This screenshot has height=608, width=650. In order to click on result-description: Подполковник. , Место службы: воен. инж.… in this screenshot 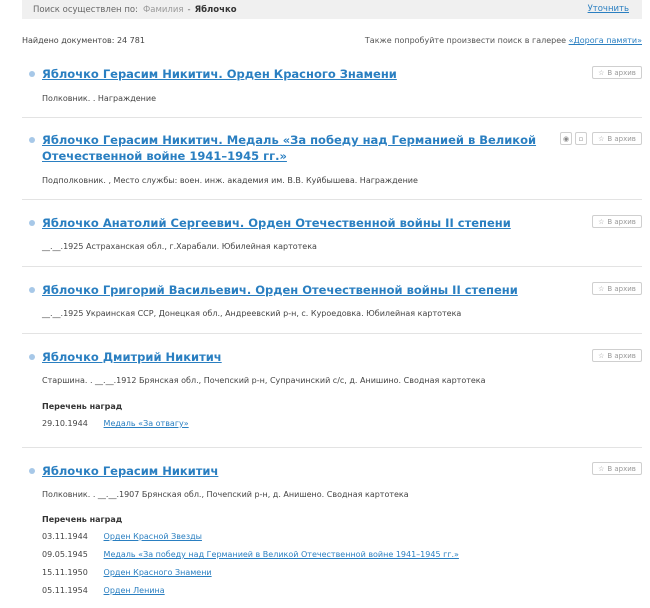, I will do `click(230, 180)`.